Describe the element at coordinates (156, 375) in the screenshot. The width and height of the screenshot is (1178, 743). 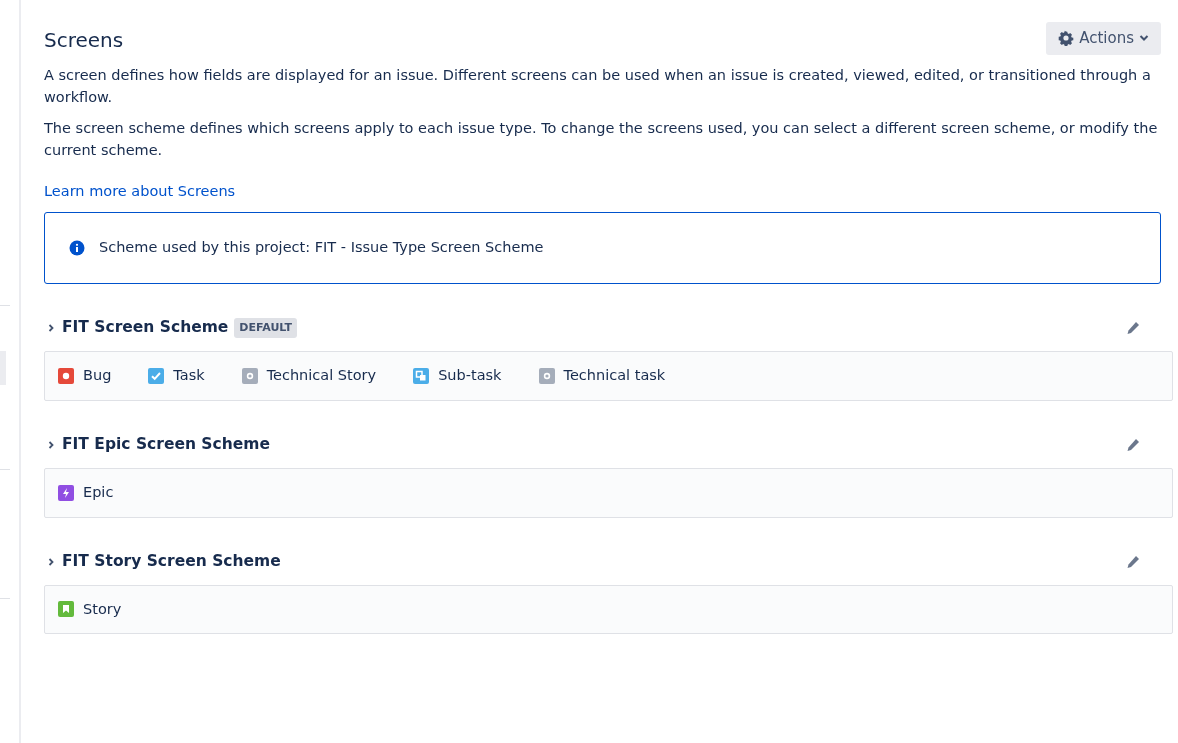
I see `checkbox-icon` at that location.